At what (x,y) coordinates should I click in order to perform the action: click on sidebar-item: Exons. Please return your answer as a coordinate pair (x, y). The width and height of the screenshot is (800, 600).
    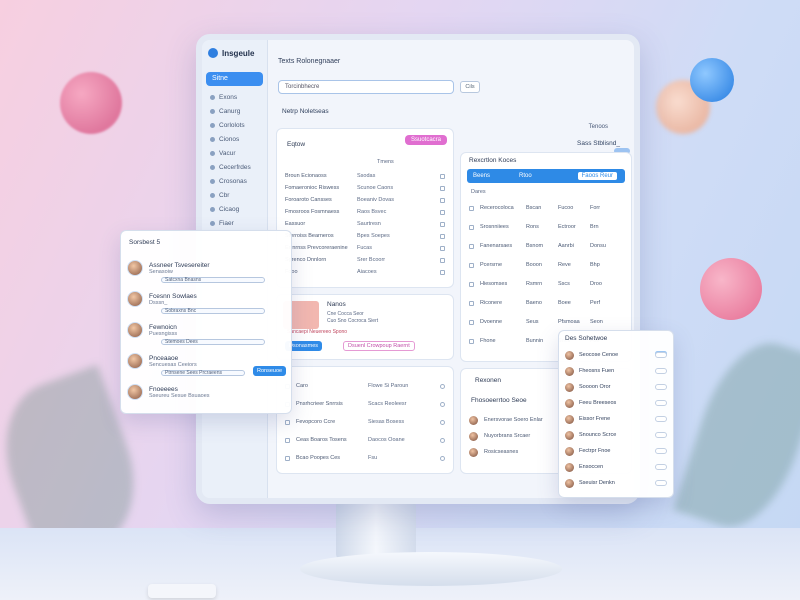
    Looking at the image, I should click on (234, 97).